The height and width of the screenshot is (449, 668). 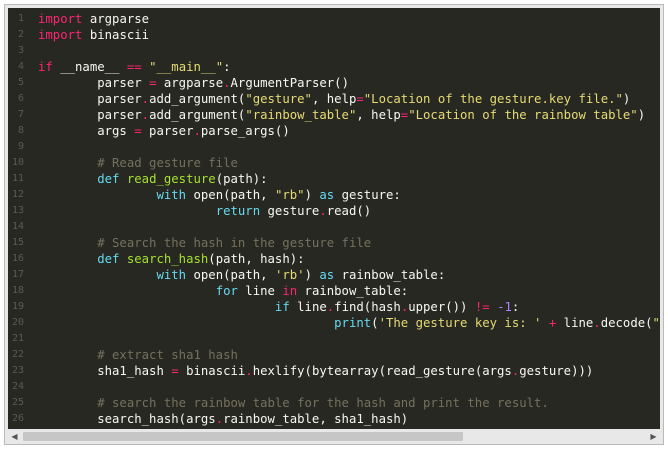 What do you see at coordinates (334, 147) in the screenshot?
I see `code-line: 9` at bounding box center [334, 147].